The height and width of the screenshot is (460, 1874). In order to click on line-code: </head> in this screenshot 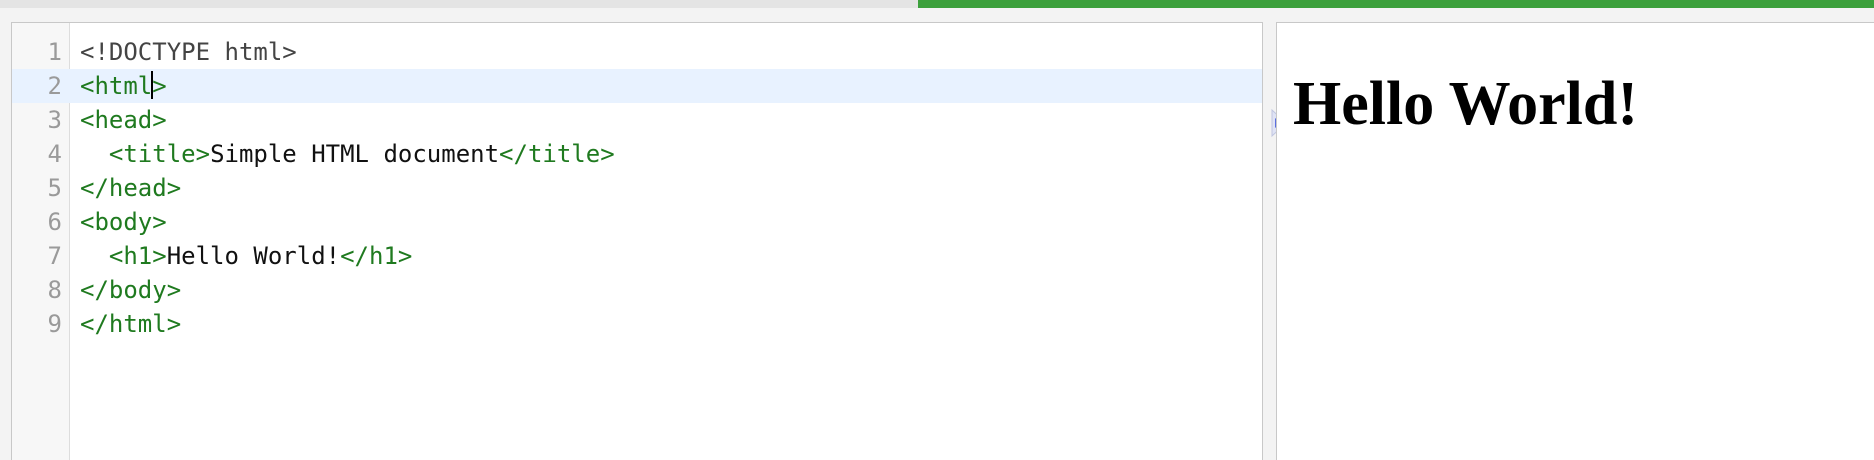, I will do `click(130, 188)`.